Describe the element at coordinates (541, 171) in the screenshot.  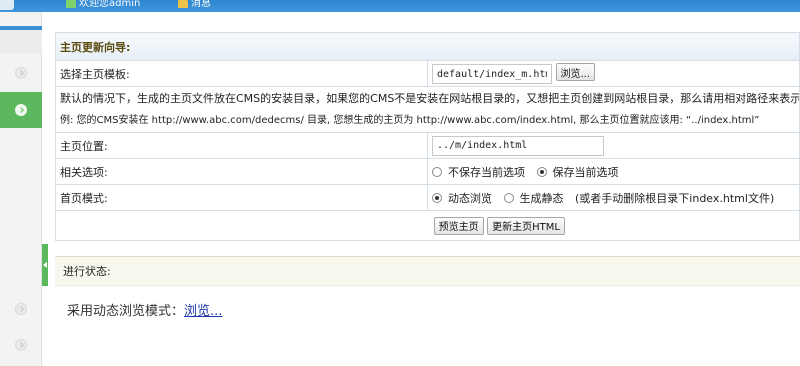
I see `save-radio` at that location.